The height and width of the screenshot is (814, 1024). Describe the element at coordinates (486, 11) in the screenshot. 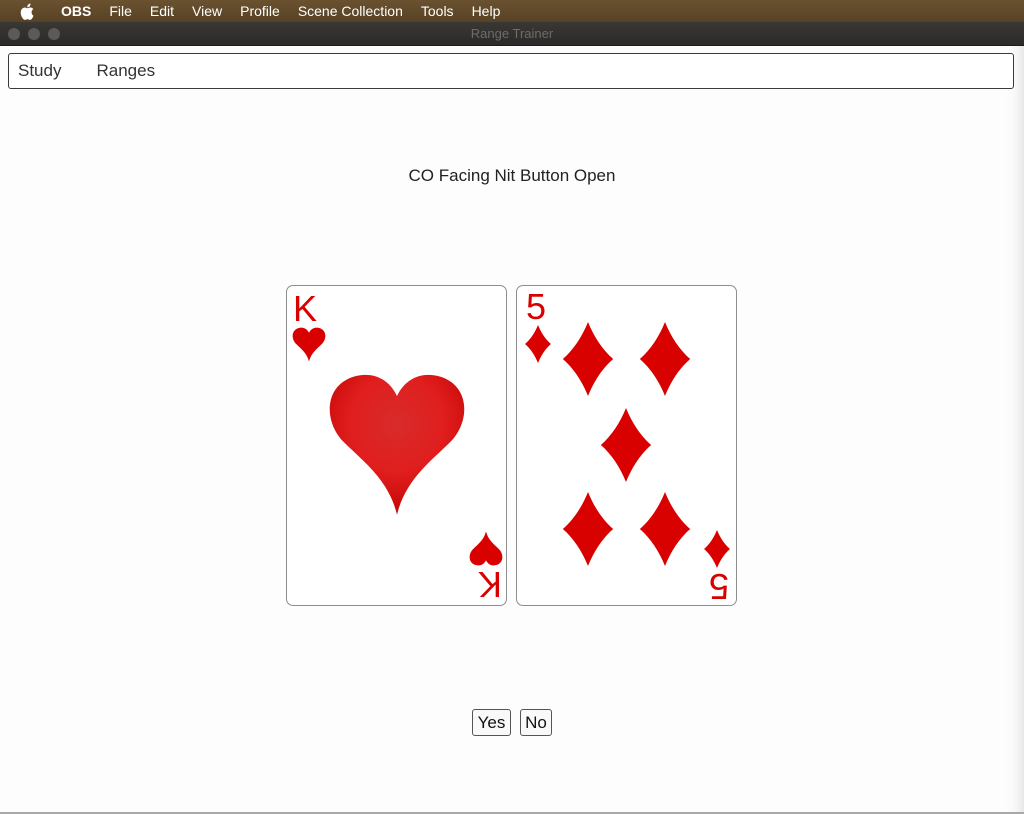

I see `menu-help: Help` at that location.